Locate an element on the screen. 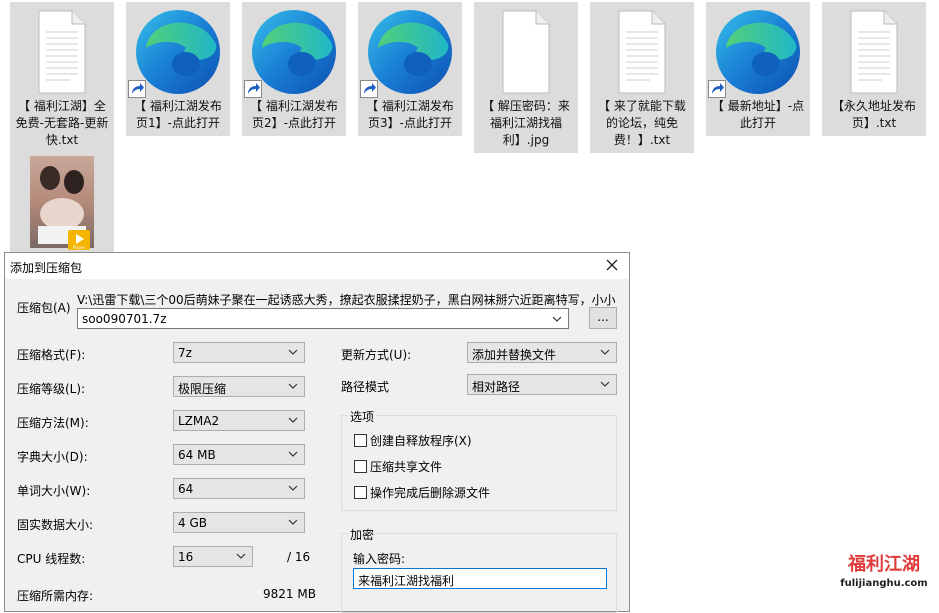  level-select: 极限压缩 is located at coordinates (239, 386).